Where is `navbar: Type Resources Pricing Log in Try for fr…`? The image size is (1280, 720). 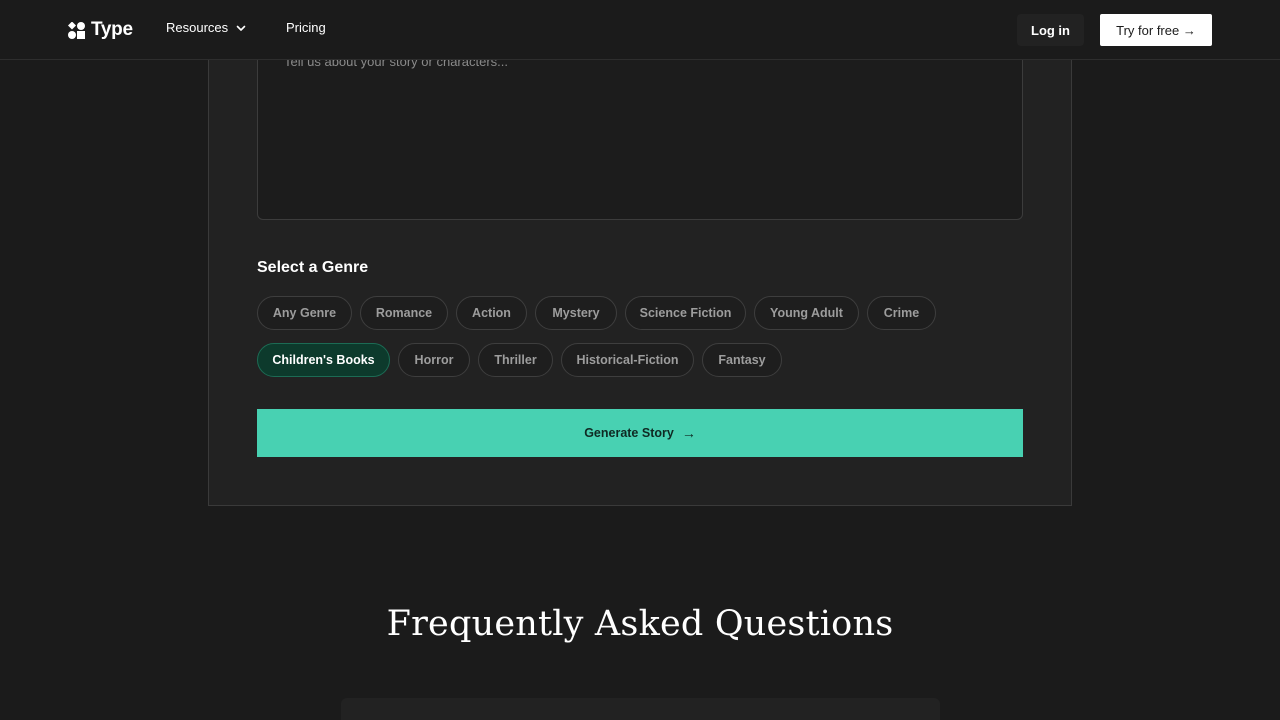
navbar: Type Resources Pricing Log in Try for fr… is located at coordinates (640, 30).